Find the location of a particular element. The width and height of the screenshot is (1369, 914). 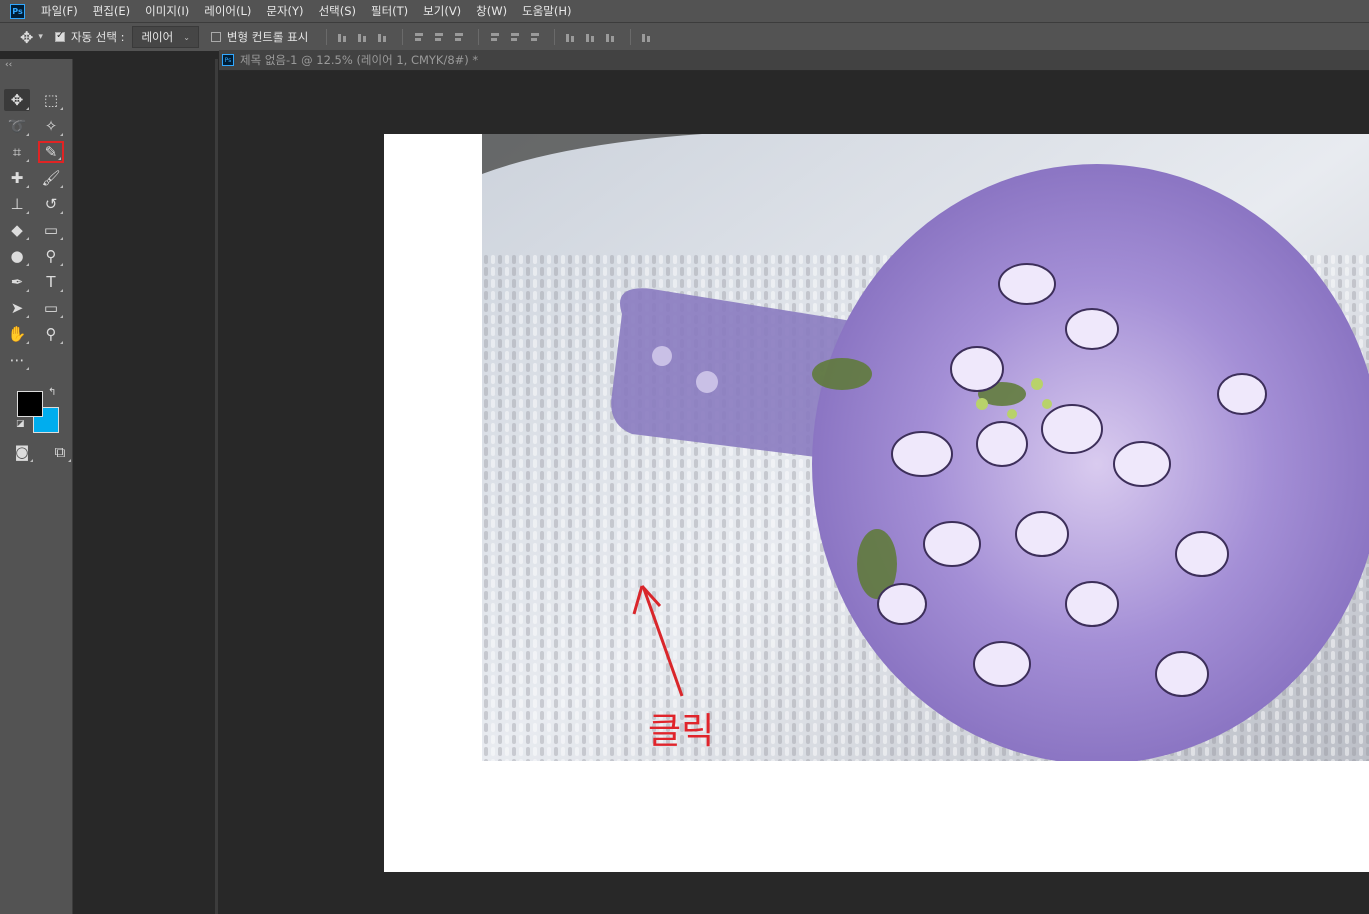

menu-file: 파일(F) is located at coordinates (59, 11).